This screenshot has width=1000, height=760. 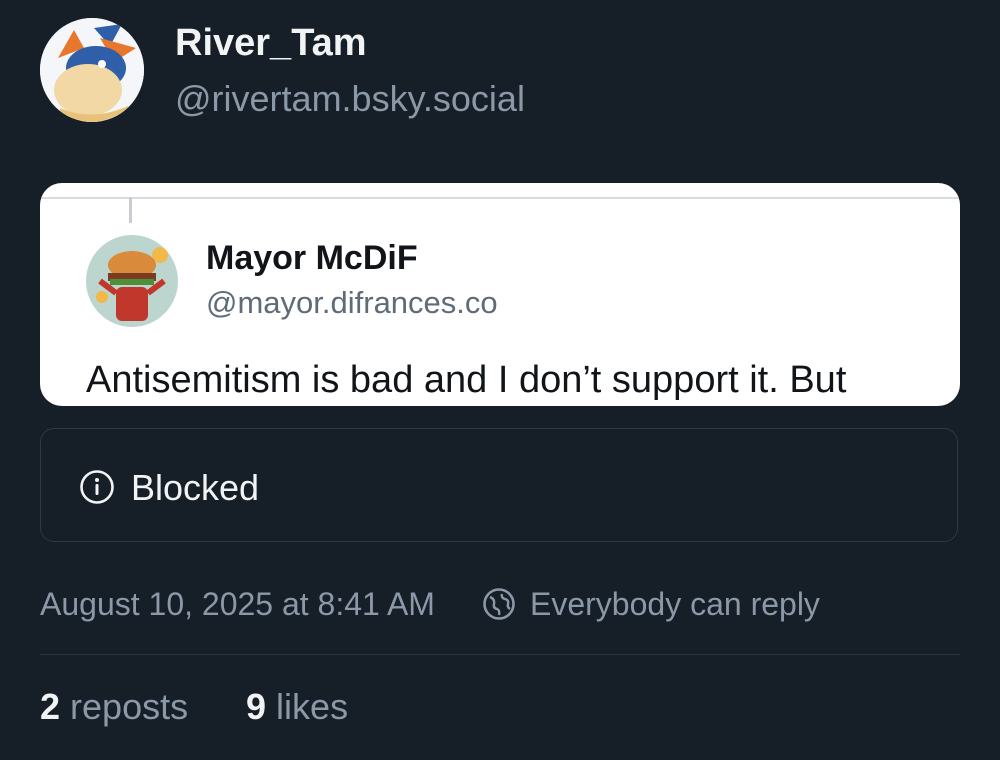 I want to click on embed-avatar-image, so click(x=132, y=281).